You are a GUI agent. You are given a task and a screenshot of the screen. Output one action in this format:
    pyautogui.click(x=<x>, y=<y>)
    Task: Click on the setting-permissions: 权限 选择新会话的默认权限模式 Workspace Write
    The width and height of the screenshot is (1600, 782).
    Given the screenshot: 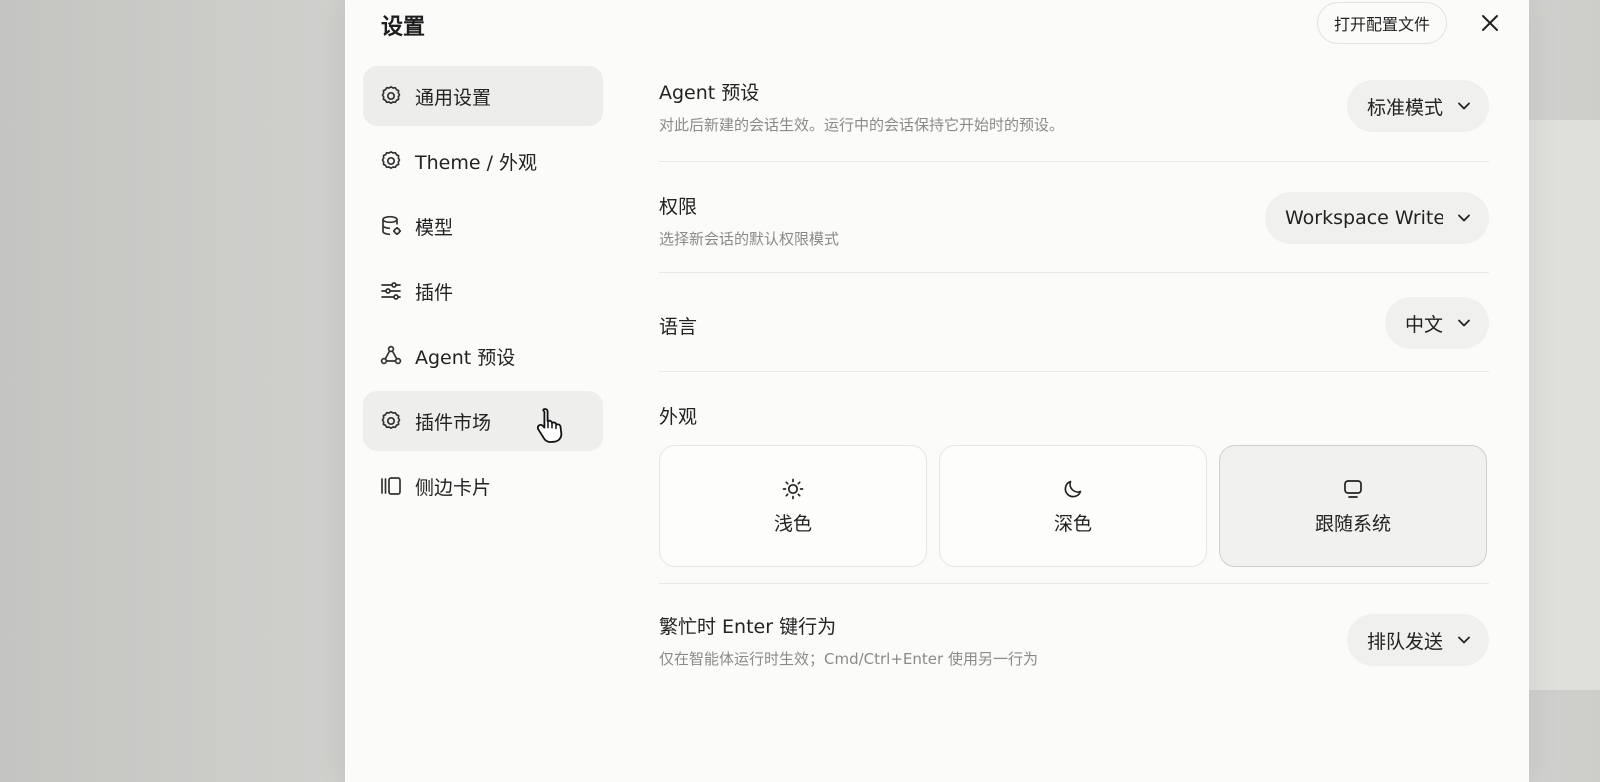 What is the action you would take?
    pyautogui.click(x=1074, y=217)
    